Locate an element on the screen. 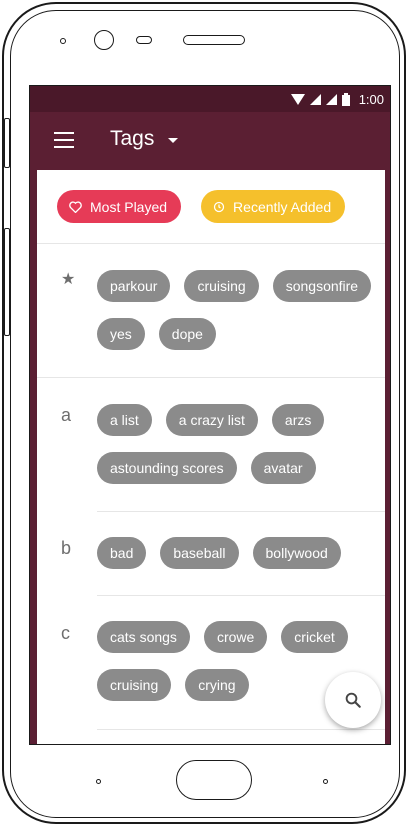 The height and width of the screenshot is (828, 410). tag-chip: bad is located at coordinates (122, 553).